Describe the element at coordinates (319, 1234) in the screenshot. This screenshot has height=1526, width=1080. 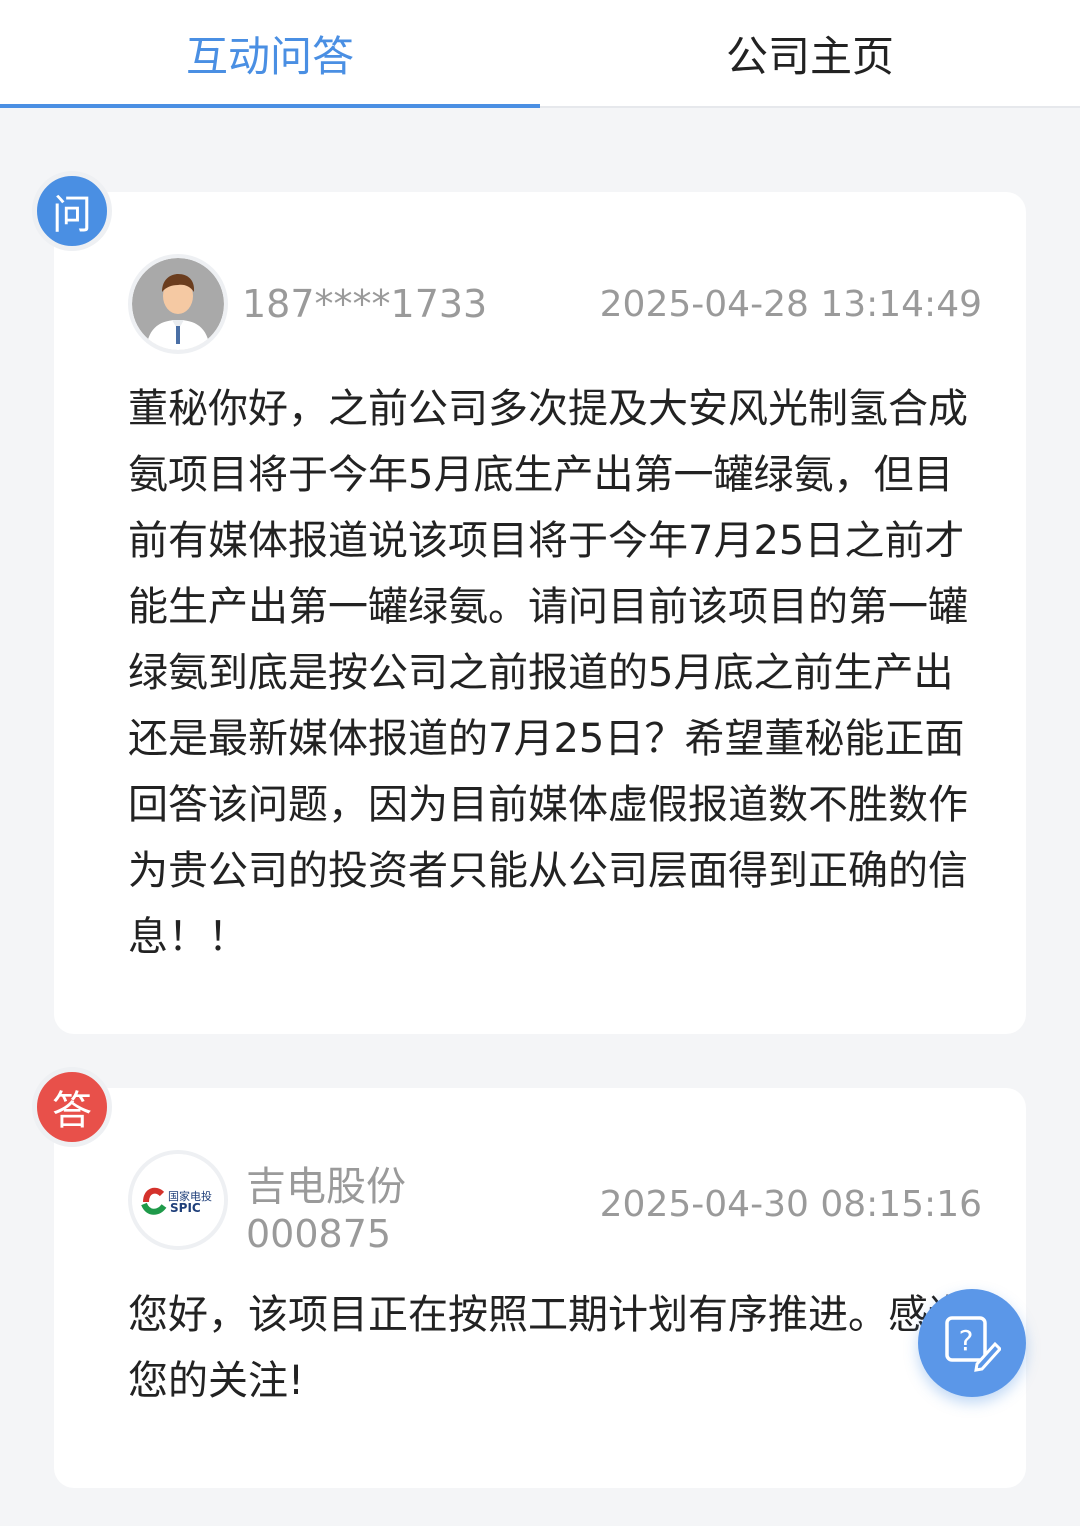
I see `answer-company-code: 000875` at that location.